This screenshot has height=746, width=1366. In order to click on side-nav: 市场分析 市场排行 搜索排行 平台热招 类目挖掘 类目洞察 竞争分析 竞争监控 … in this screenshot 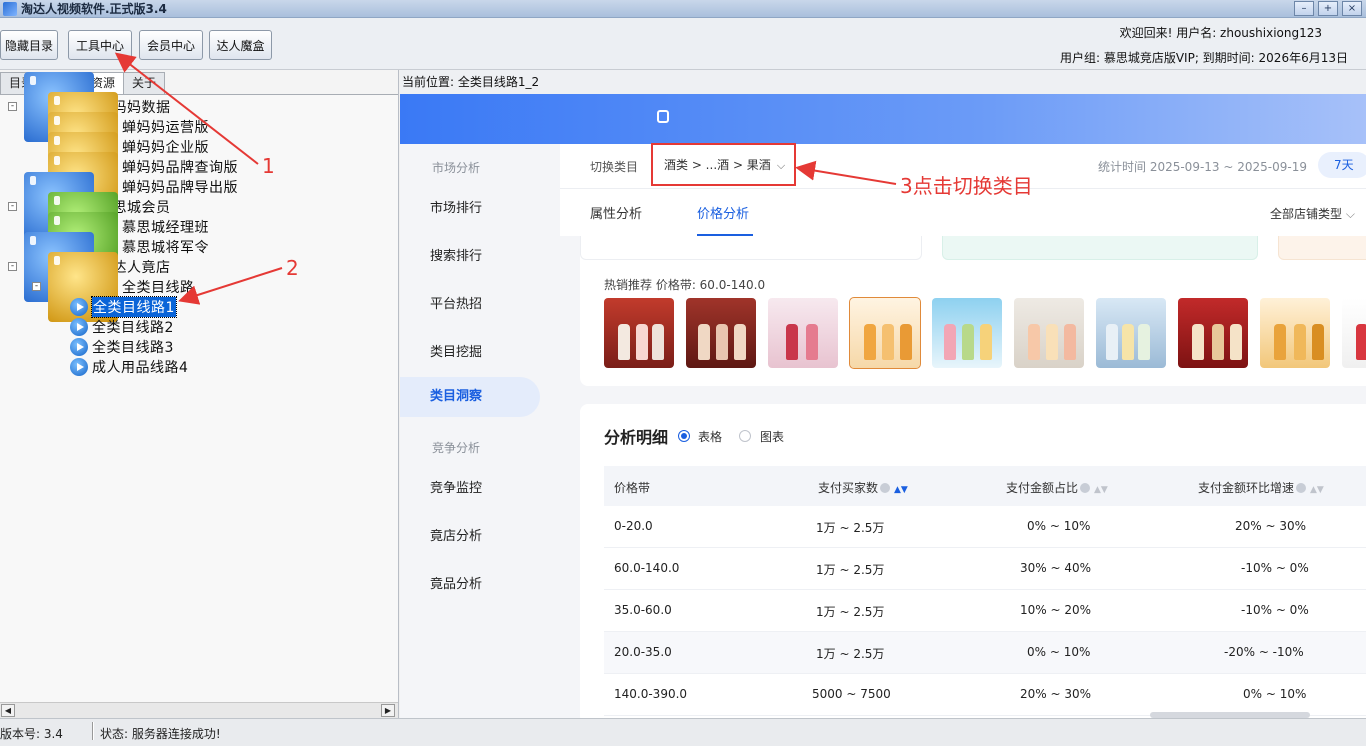, I will do `click(480, 431)`.